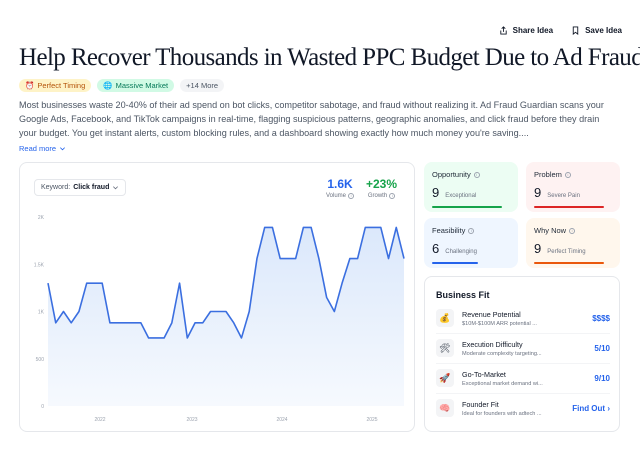  What do you see at coordinates (377, 196) in the screenshot?
I see `growth-label: Growth` at bounding box center [377, 196].